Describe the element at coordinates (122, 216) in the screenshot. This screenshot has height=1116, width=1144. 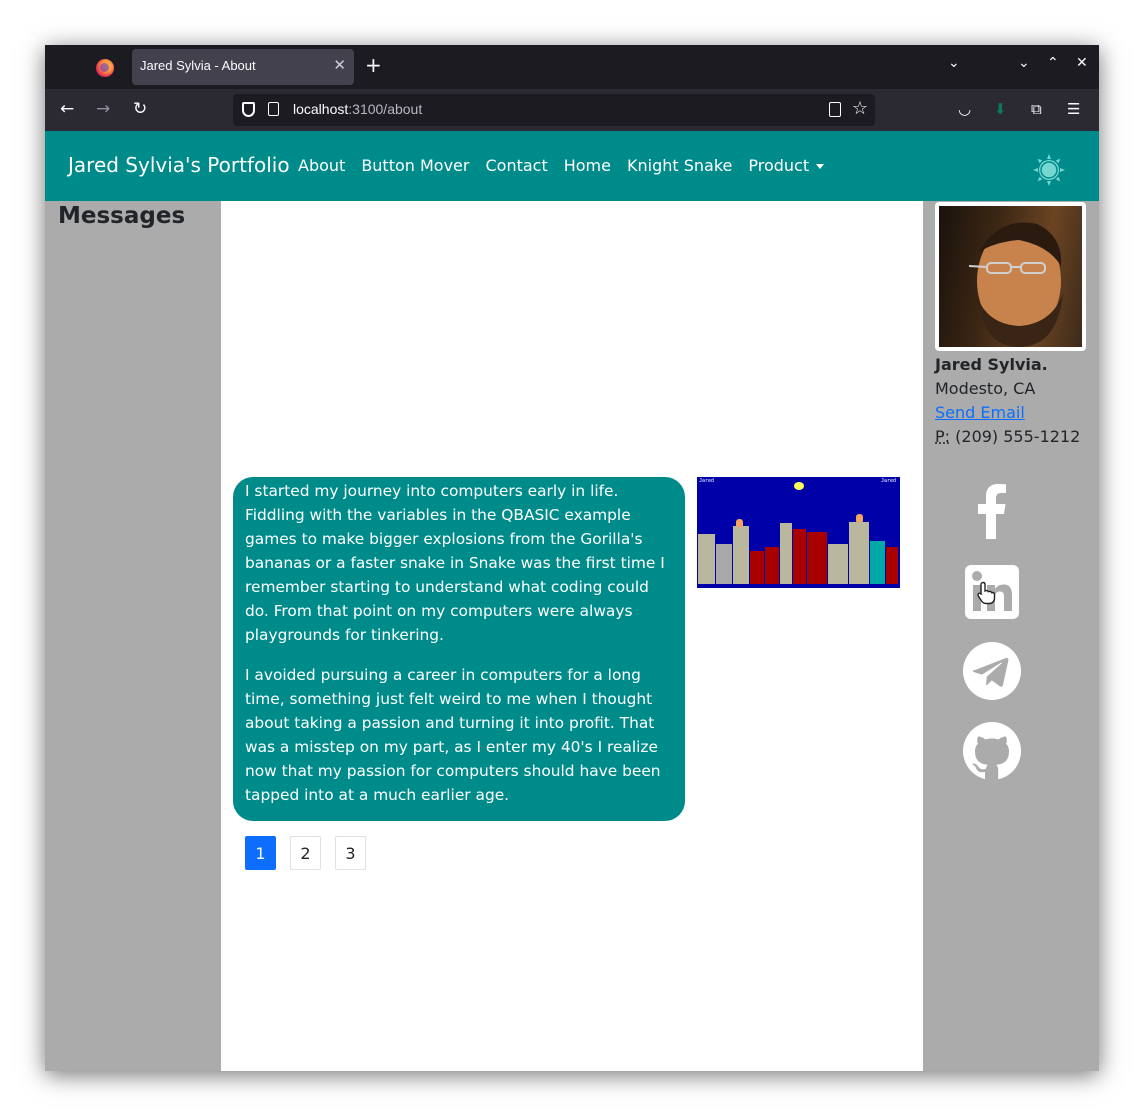
I see `messages-title: Messages` at that location.